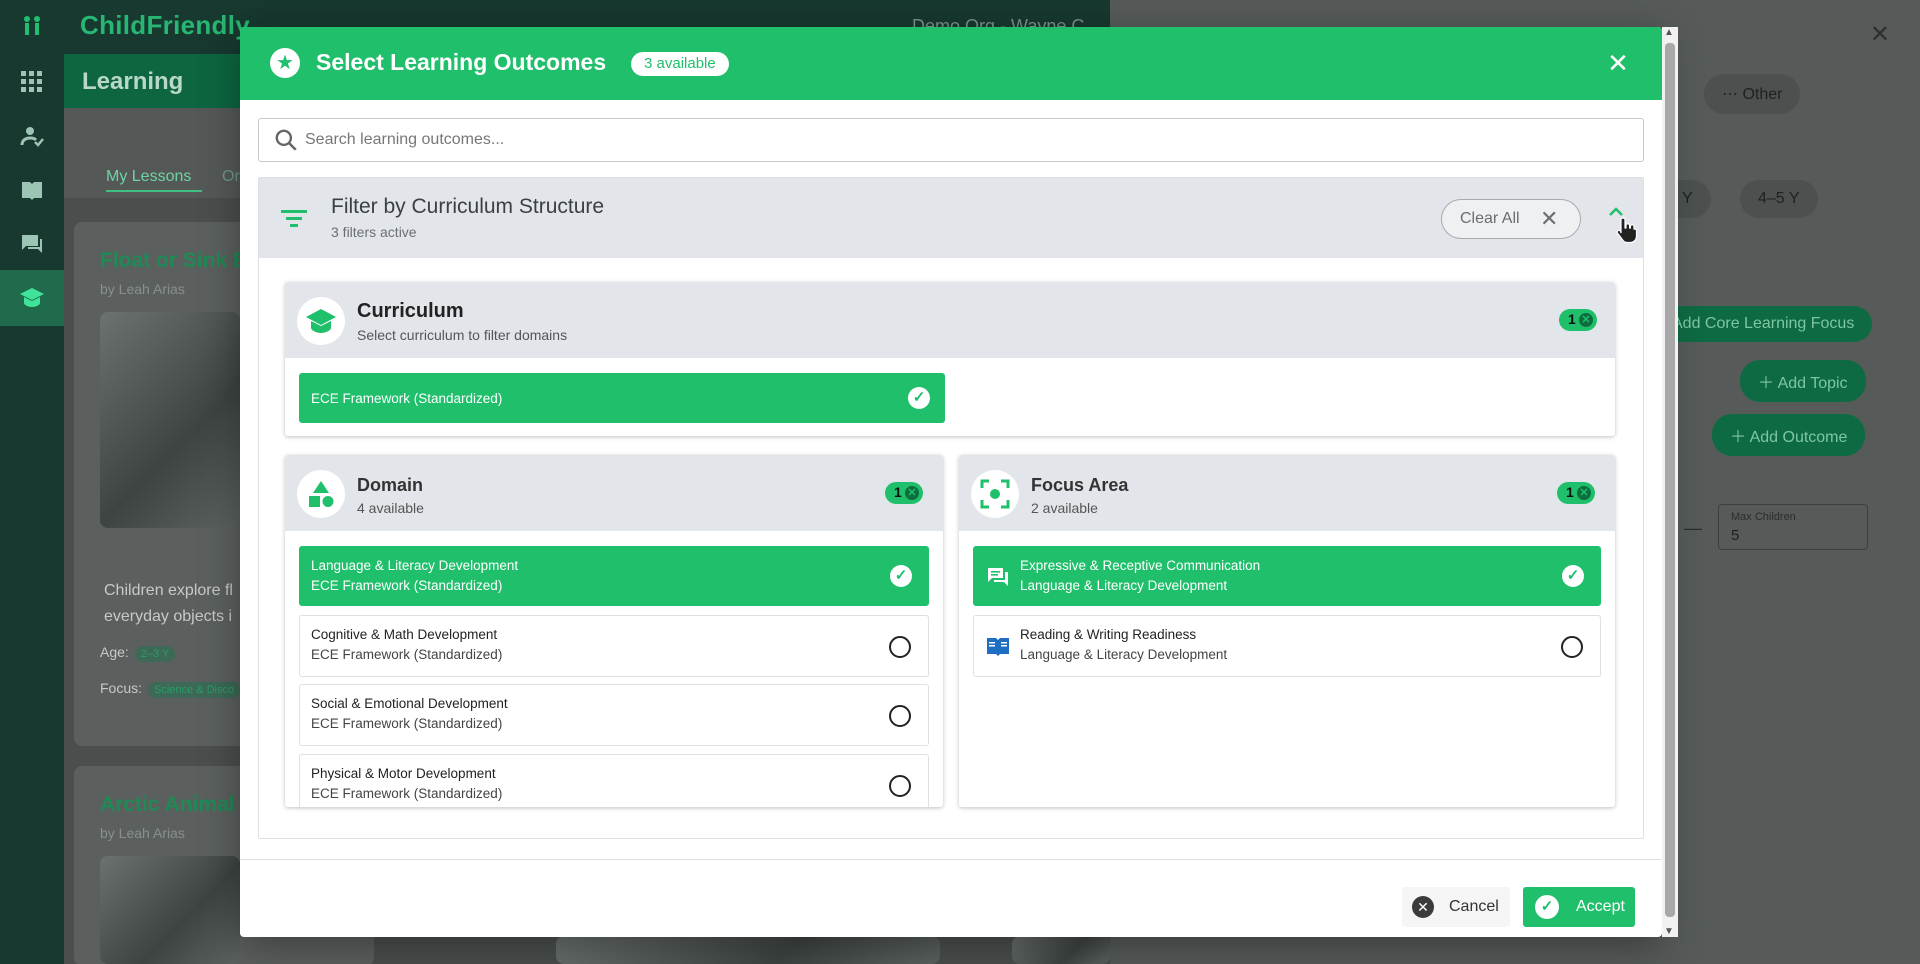 The image size is (1920, 964). Describe the element at coordinates (1600, 906) in the screenshot. I see `accept-label: Accept` at that location.